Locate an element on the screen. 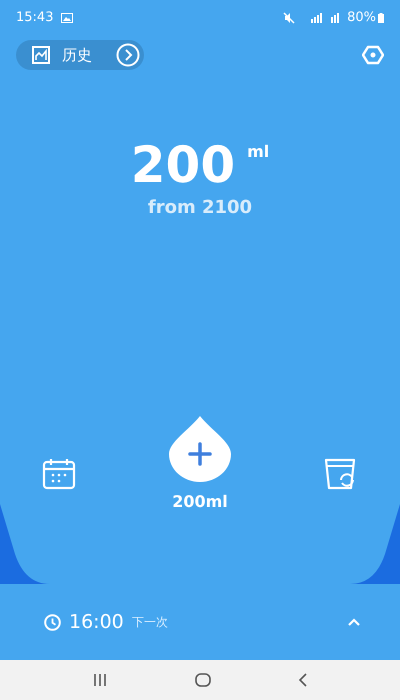 The image size is (400, 700). add-water-button is located at coordinates (200, 449).